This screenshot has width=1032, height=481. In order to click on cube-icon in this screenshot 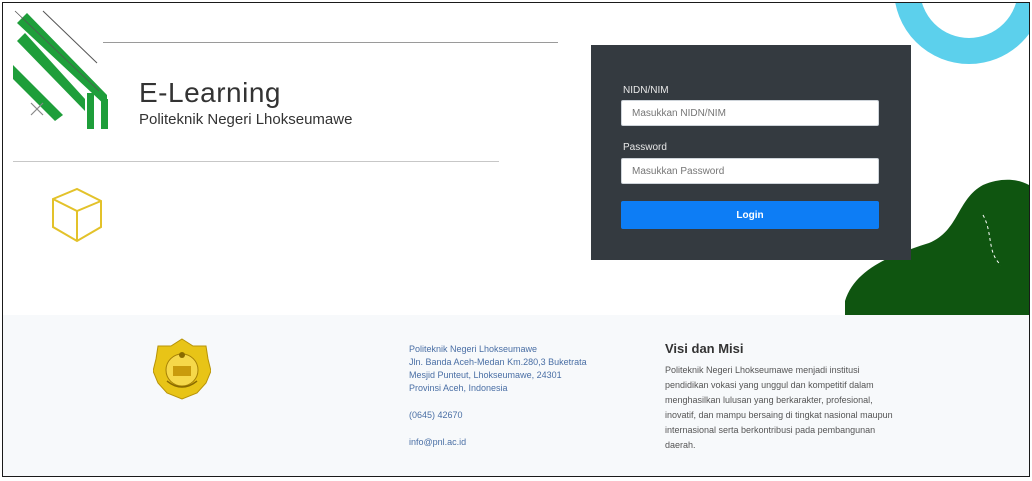, I will do `click(77, 215)`.